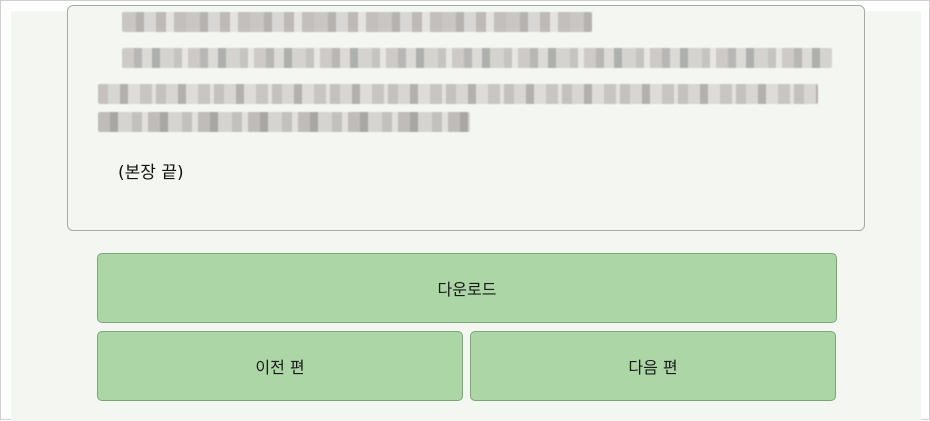  I want to click on chapter-end-marker: (본장 끝), so click(151, 173).